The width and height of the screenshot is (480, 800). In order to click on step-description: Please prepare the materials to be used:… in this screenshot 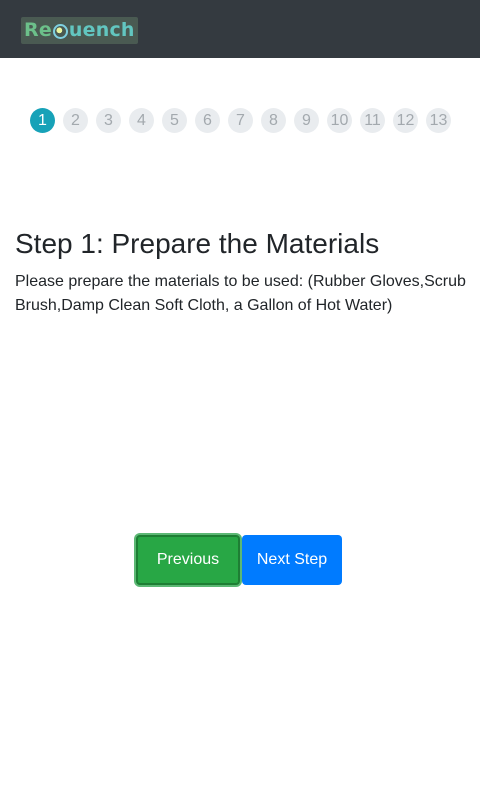, I will do `click(240, 293)`.